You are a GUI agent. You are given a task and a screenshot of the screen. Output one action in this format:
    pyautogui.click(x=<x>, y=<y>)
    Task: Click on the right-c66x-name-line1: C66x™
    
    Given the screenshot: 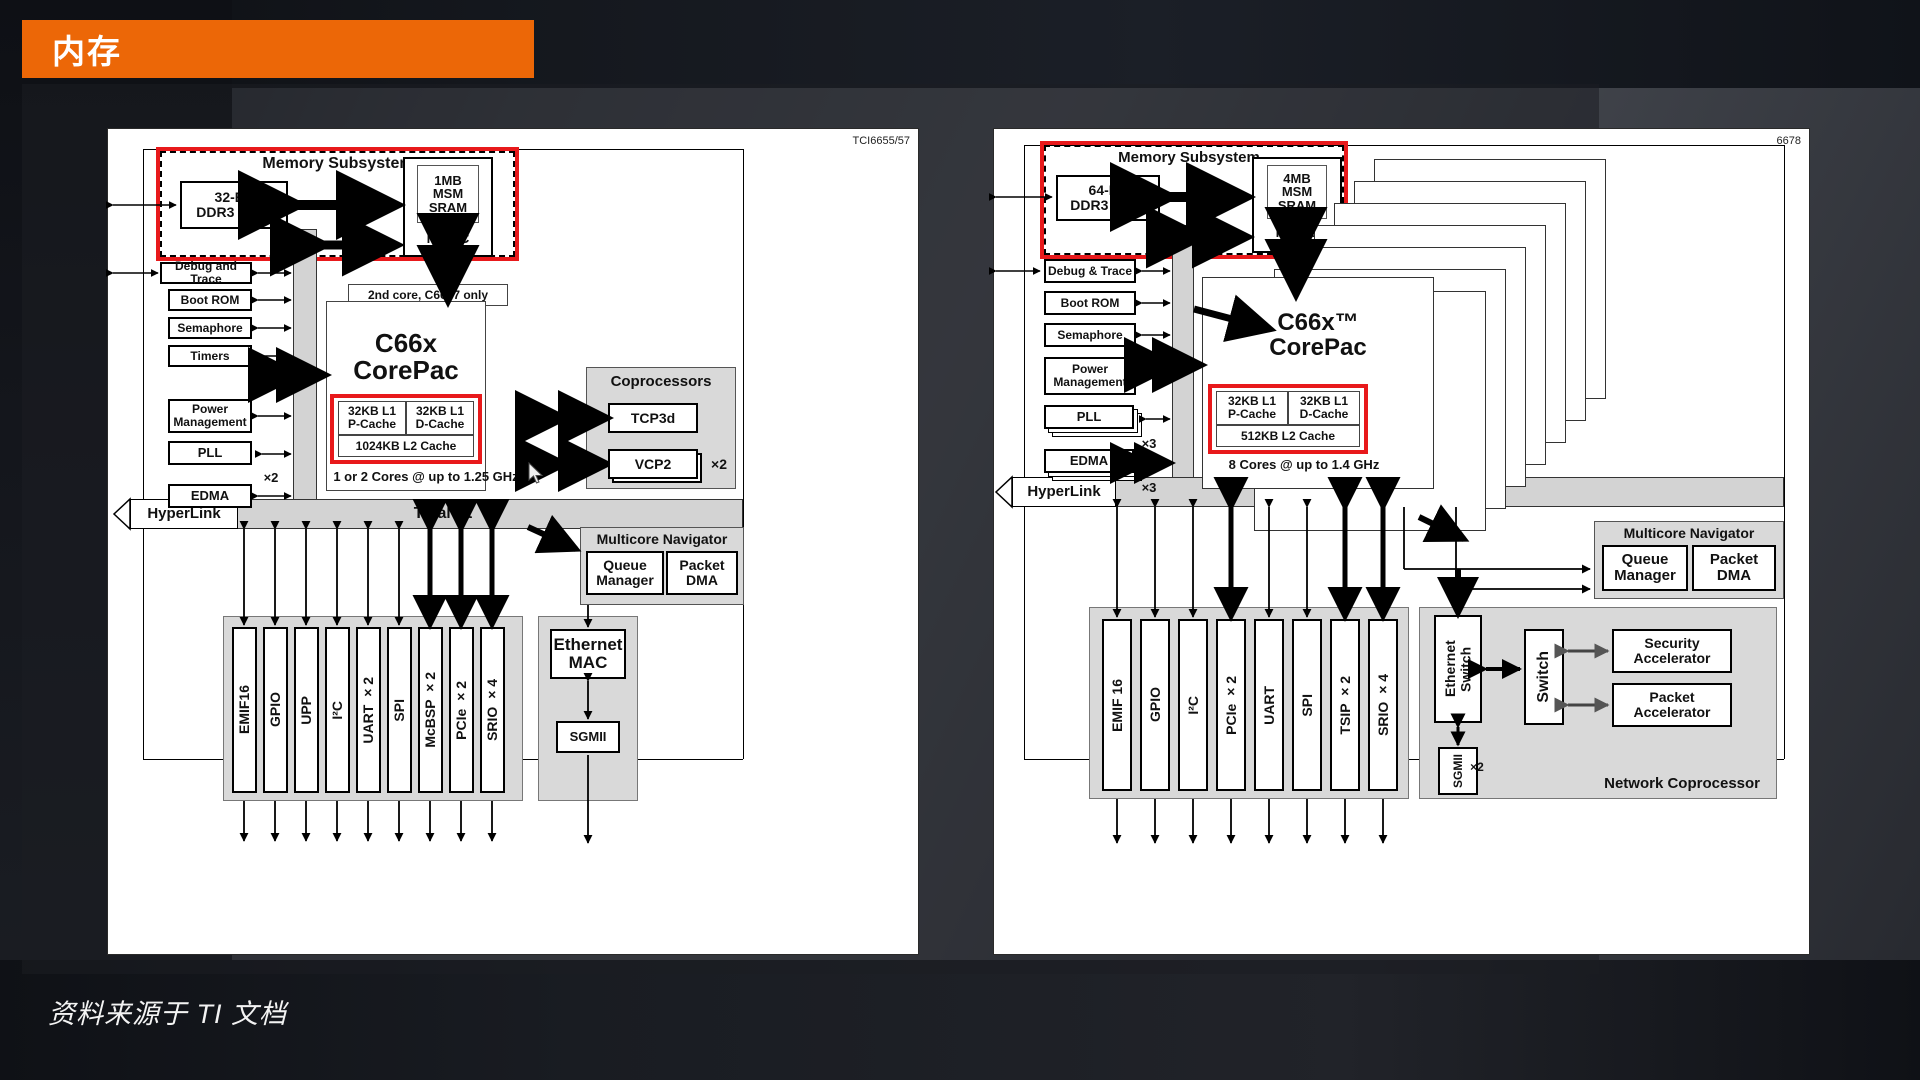 What is the action you would take?
    pyautogui.click(x=1318, y=322)
    